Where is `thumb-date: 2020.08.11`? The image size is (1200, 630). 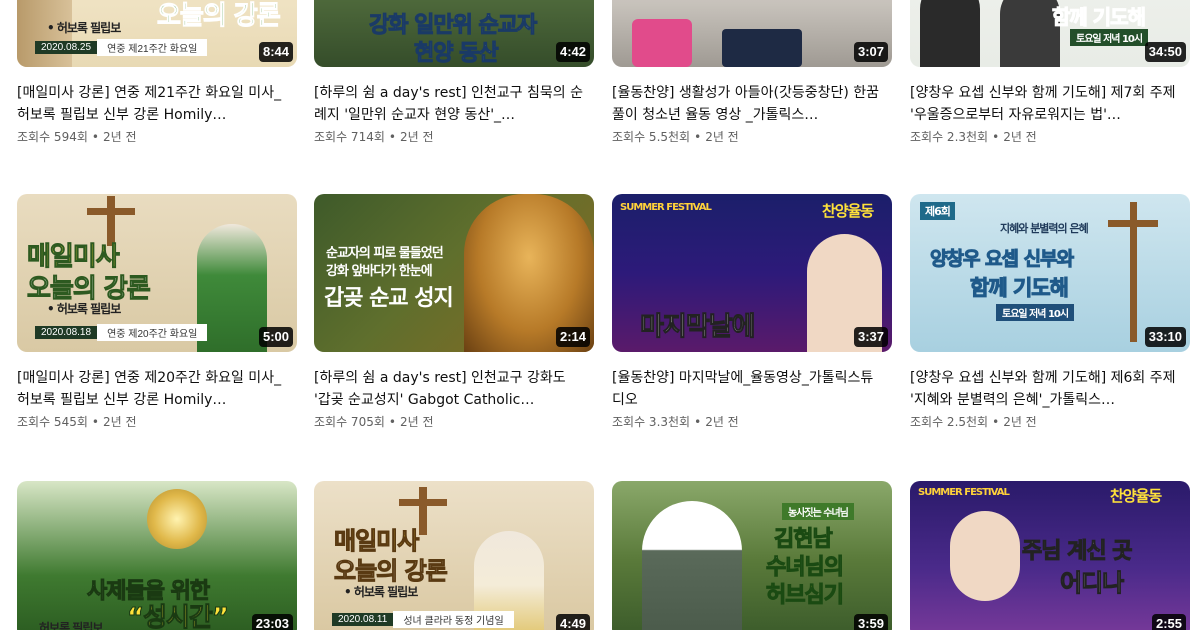
thumb-date: 2020.08.11 is located at coordinates (363, 619).